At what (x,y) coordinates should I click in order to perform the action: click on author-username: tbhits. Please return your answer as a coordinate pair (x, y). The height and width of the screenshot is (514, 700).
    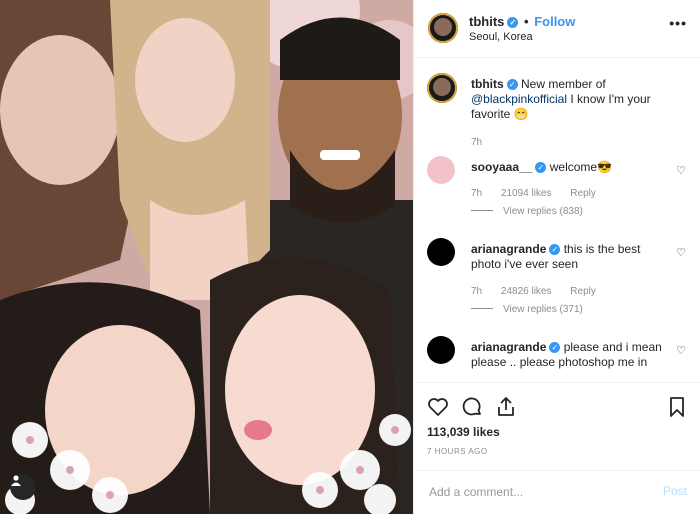
    Looking at the image, I should click on (486, 21).